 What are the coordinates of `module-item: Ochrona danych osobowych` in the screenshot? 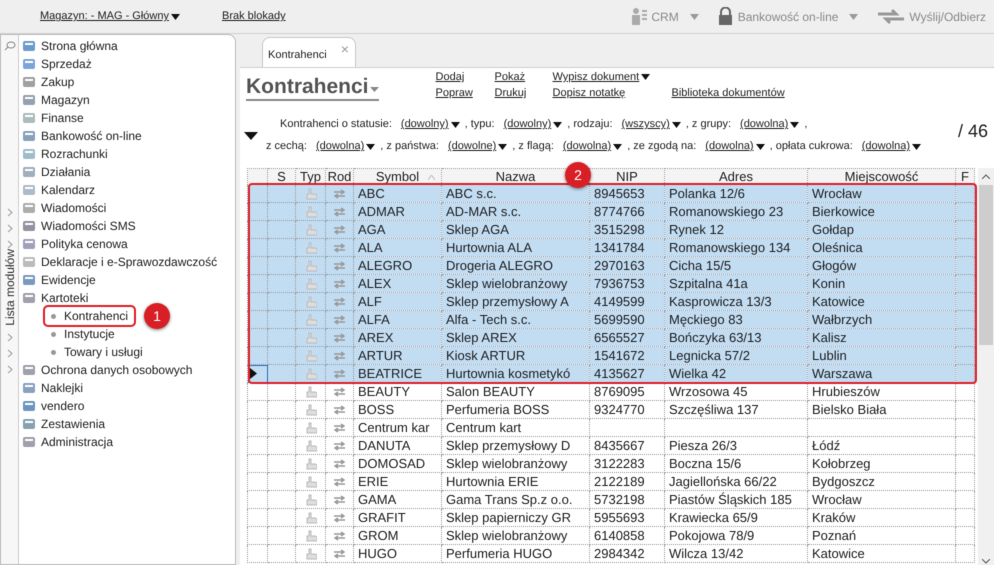 It's located at (116, 370).